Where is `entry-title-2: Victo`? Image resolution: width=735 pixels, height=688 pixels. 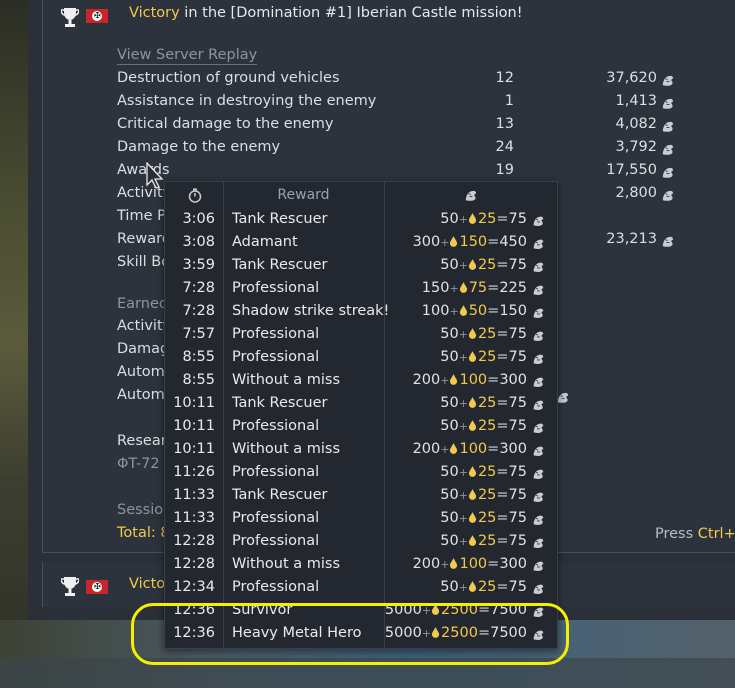 entry-title-2: Victo is located at coordinates (147, 584).